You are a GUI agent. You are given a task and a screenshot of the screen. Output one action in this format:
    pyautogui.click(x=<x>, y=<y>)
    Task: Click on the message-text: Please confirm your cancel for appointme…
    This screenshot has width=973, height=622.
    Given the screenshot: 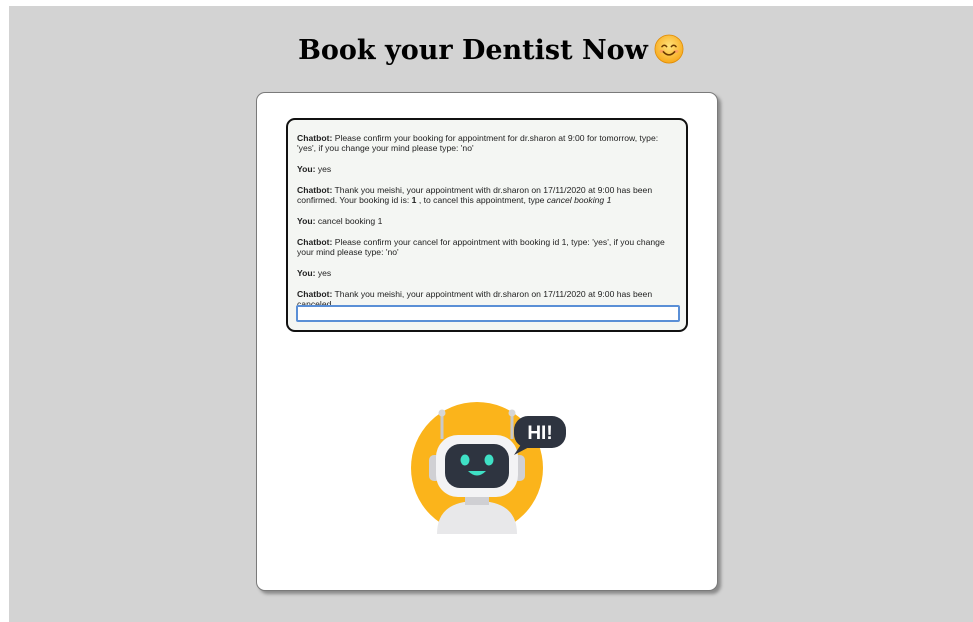 What is the action you would take?
    pyautogui.click(x=481, y=247)
    